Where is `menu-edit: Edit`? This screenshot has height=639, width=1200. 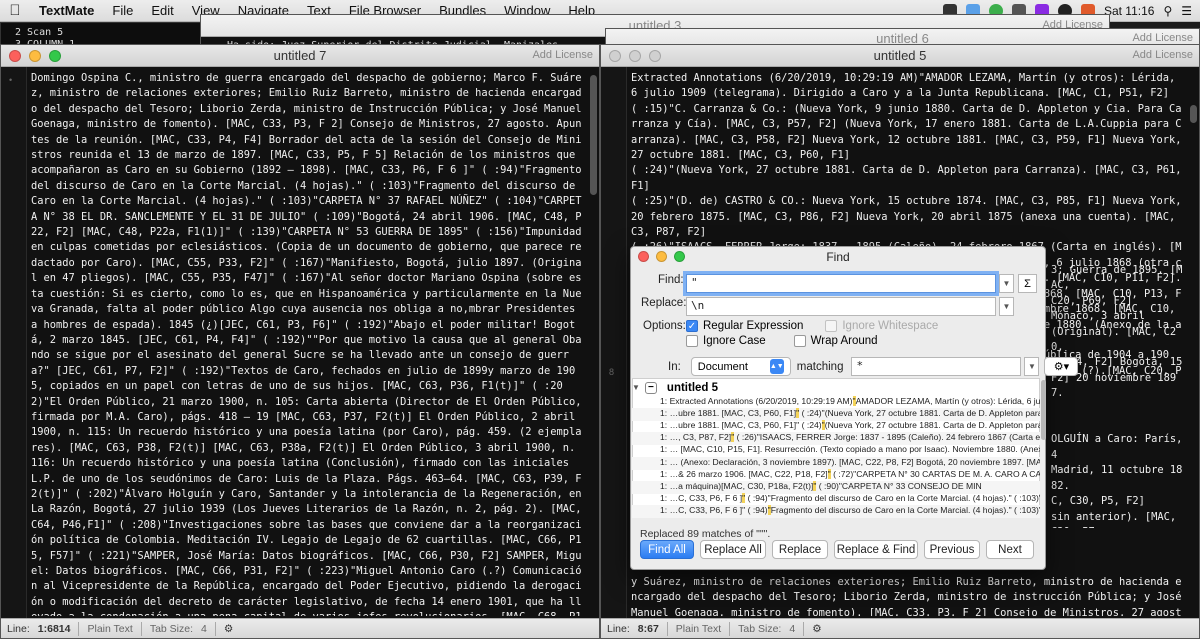 menu-edit: Edit is located at coordinates (162, 10).